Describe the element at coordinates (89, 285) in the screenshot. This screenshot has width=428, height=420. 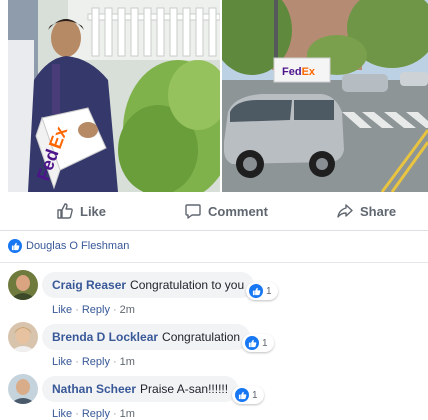
I see `comment-author: Craig Reaser` at that location.